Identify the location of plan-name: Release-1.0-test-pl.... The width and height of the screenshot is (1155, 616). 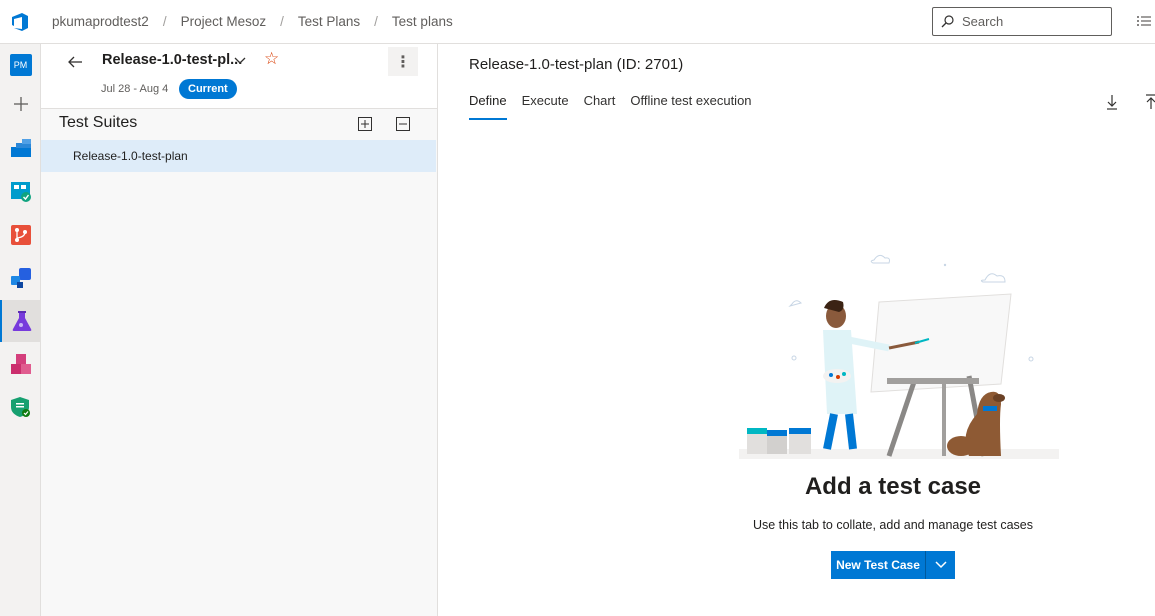
(172, 60).